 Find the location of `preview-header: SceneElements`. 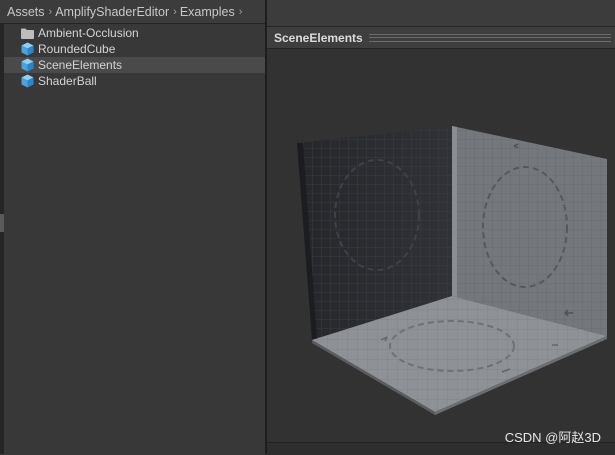

preview-header: SceneElements is located at coordinates (441, 38).